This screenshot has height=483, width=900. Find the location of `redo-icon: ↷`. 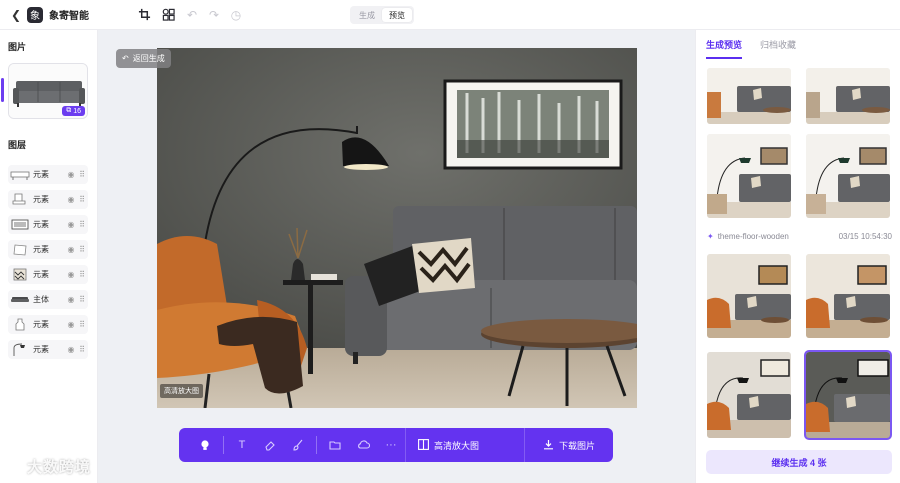

redo-icon: ↷ is located at coordinates (214, 15).